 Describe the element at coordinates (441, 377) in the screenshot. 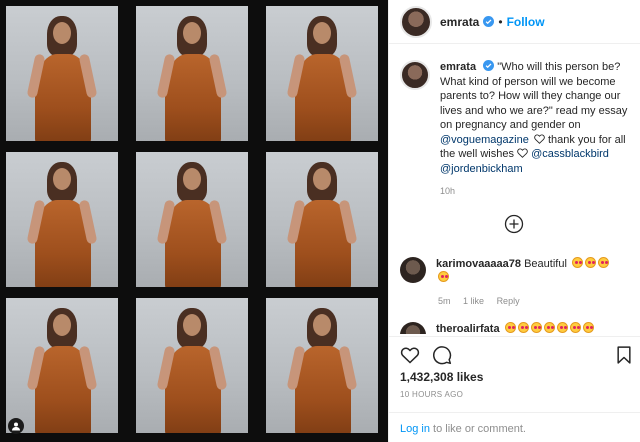

I see `likes-count: 1,432,308 likes` at that location.